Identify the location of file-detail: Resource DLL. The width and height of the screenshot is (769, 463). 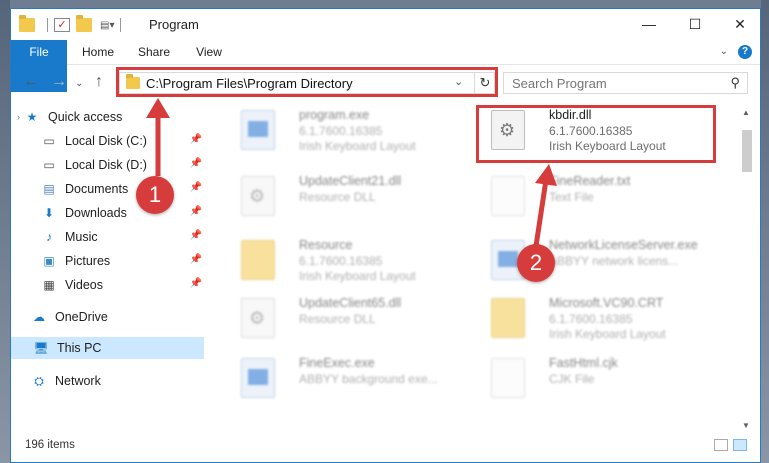
(337, 197).